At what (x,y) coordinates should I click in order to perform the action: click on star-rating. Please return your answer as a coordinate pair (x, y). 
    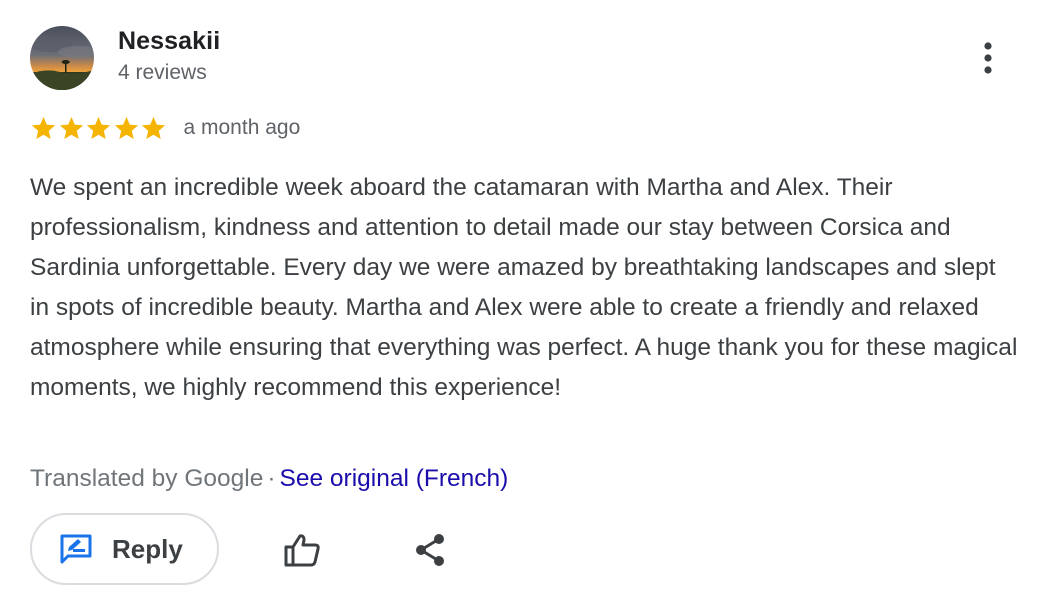
    Looking at the image, I should click on (99, 128).